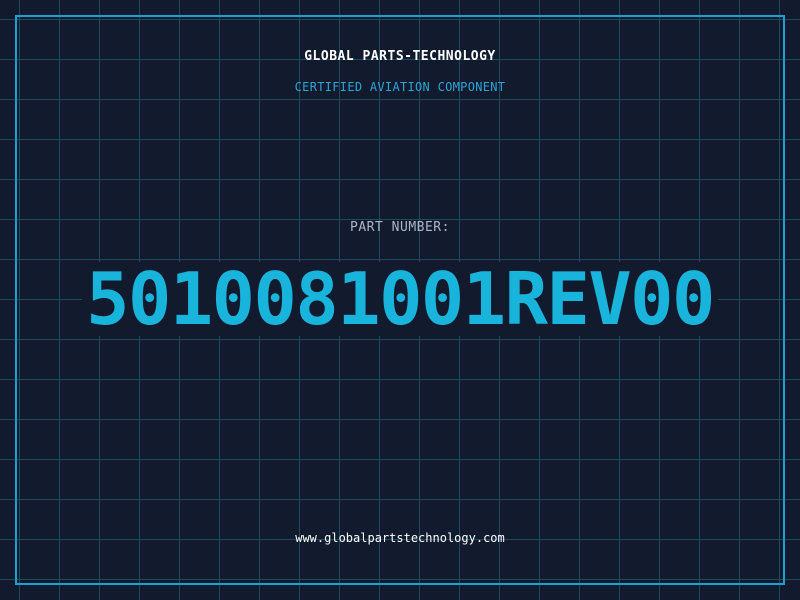 Image resolution: width=800 pixels, height=600 pixels. Describe the element at coordinates (400, 56) in the screenshot. I see `company-name: GLOBAL PARTS-TECHNOLOGY` at that location.